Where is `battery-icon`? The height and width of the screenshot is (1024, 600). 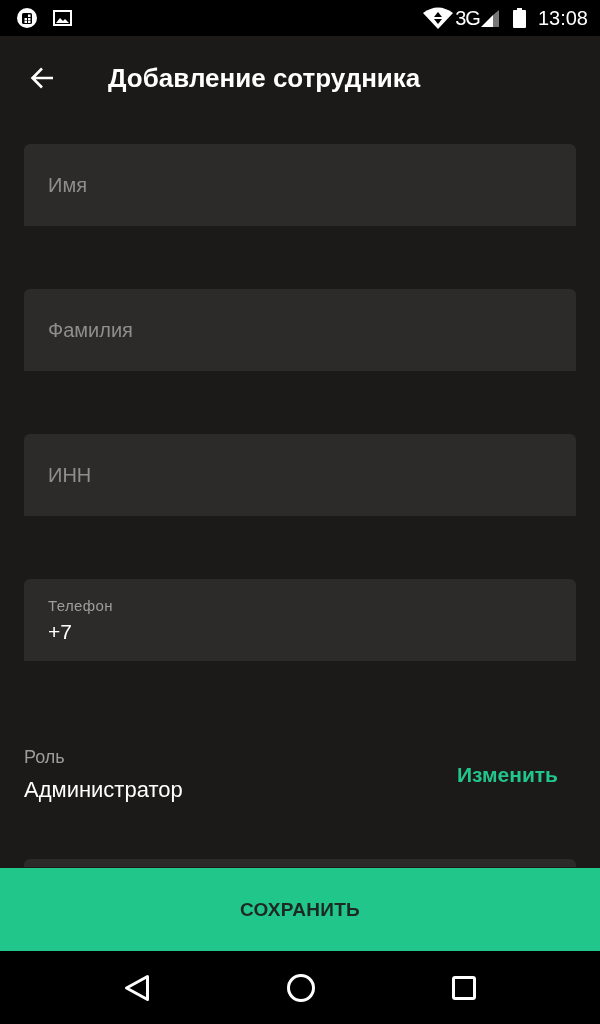
battery-icon is located at coordinates (519, 18).